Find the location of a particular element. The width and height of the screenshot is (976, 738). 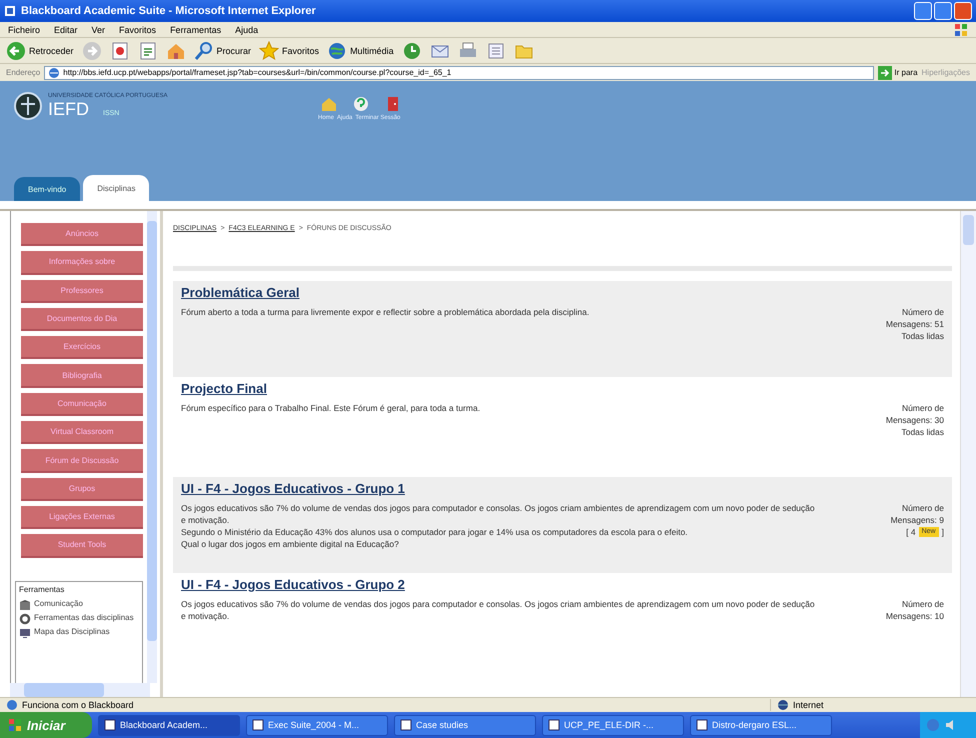

tab: Disciplinas is located at coordinates (116, 188).